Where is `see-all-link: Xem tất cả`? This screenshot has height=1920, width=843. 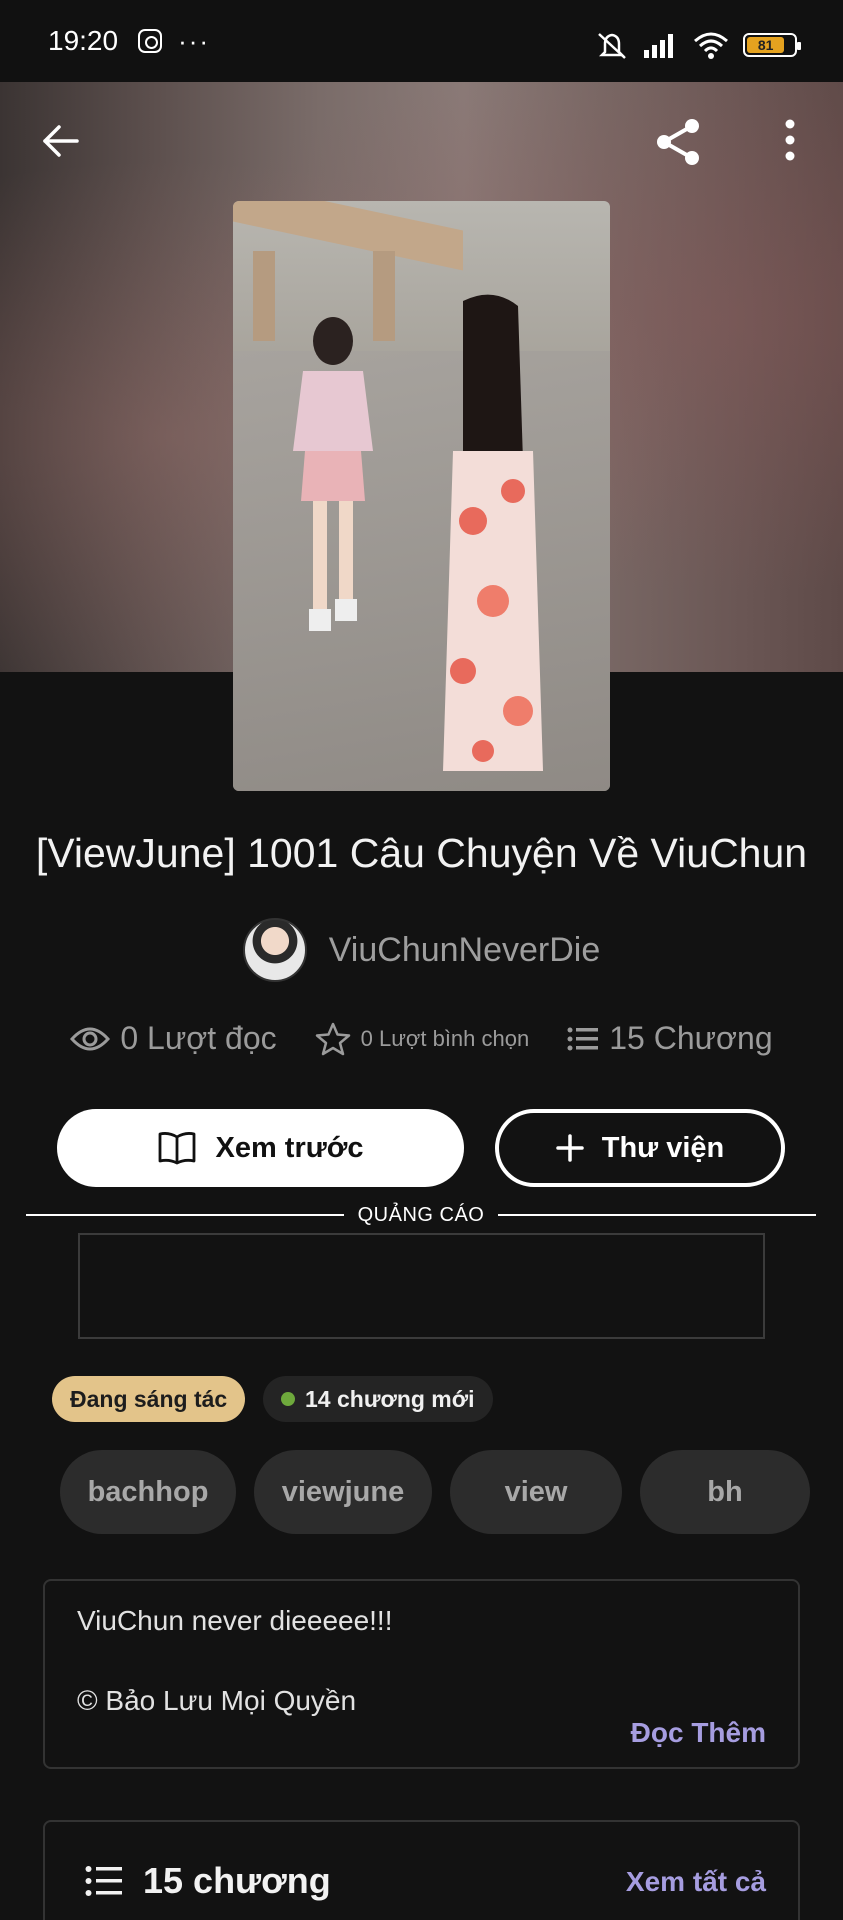
see-all-link: Xem tất cả is located at coordinates (696, 1882).